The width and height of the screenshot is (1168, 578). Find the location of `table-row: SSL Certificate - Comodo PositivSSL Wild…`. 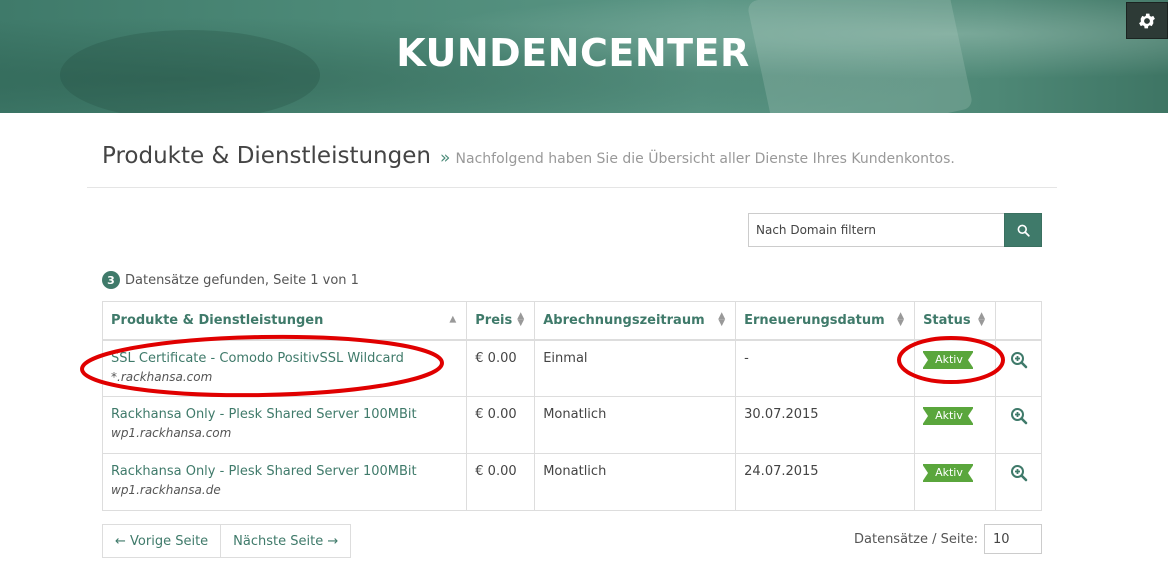

table-row: SSL Certificate - Comodo PositivSSL Wild… is located at coordinates (571, 368).